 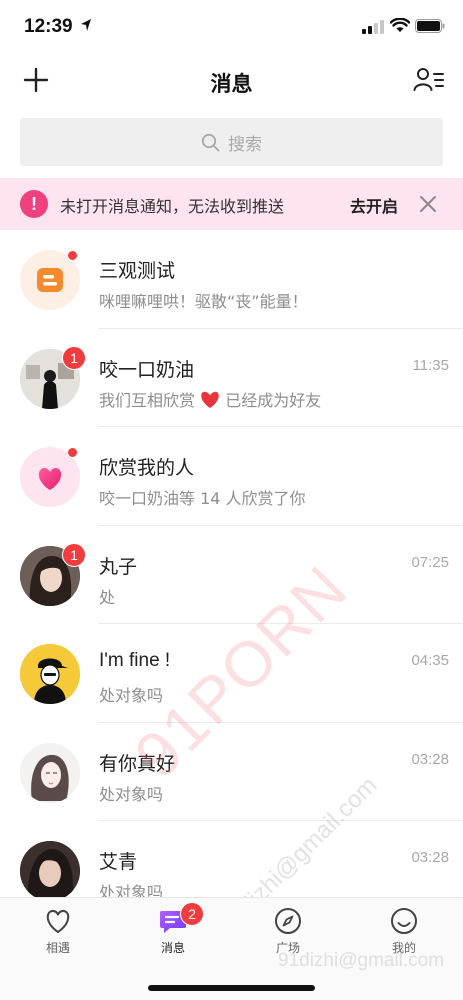 I want to click on tab-square: 广场, so click(x=288, y=932).